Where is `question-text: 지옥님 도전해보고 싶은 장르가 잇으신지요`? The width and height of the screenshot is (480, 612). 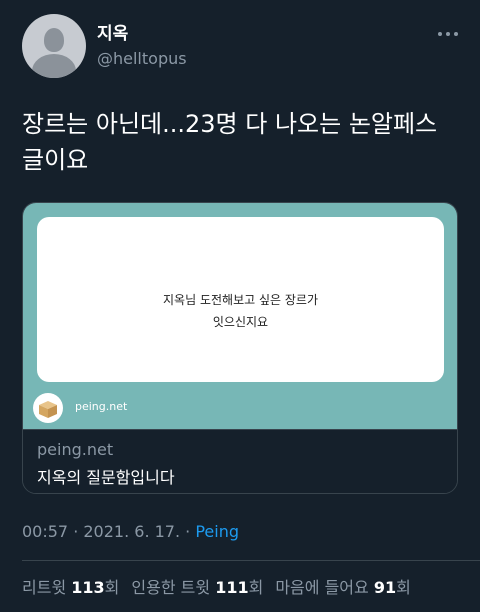 question-text: 지옥님 도전해보고 싶은 장르가 잇으신지요 is located at coordinates (240, 311).